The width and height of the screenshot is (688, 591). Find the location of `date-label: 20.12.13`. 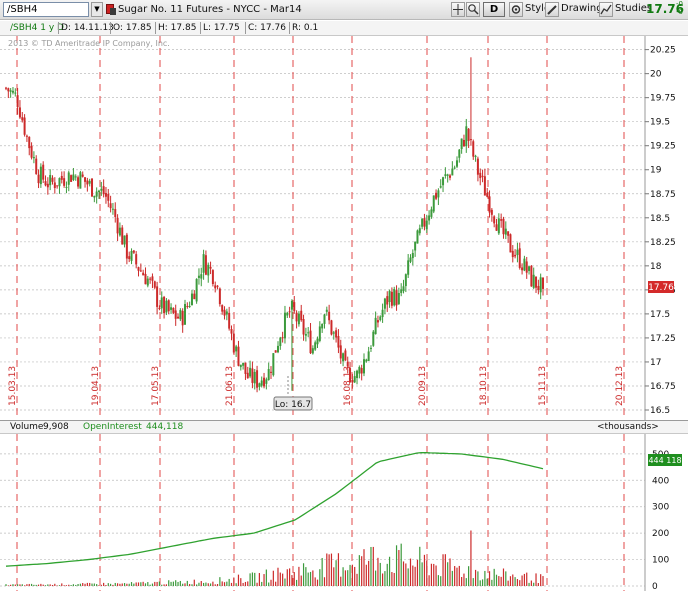

date-label: 20.12.13 is located at coordinates (620, 386).